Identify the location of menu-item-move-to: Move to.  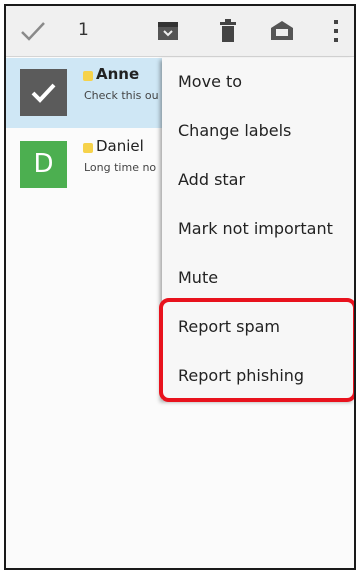
(258, 82).